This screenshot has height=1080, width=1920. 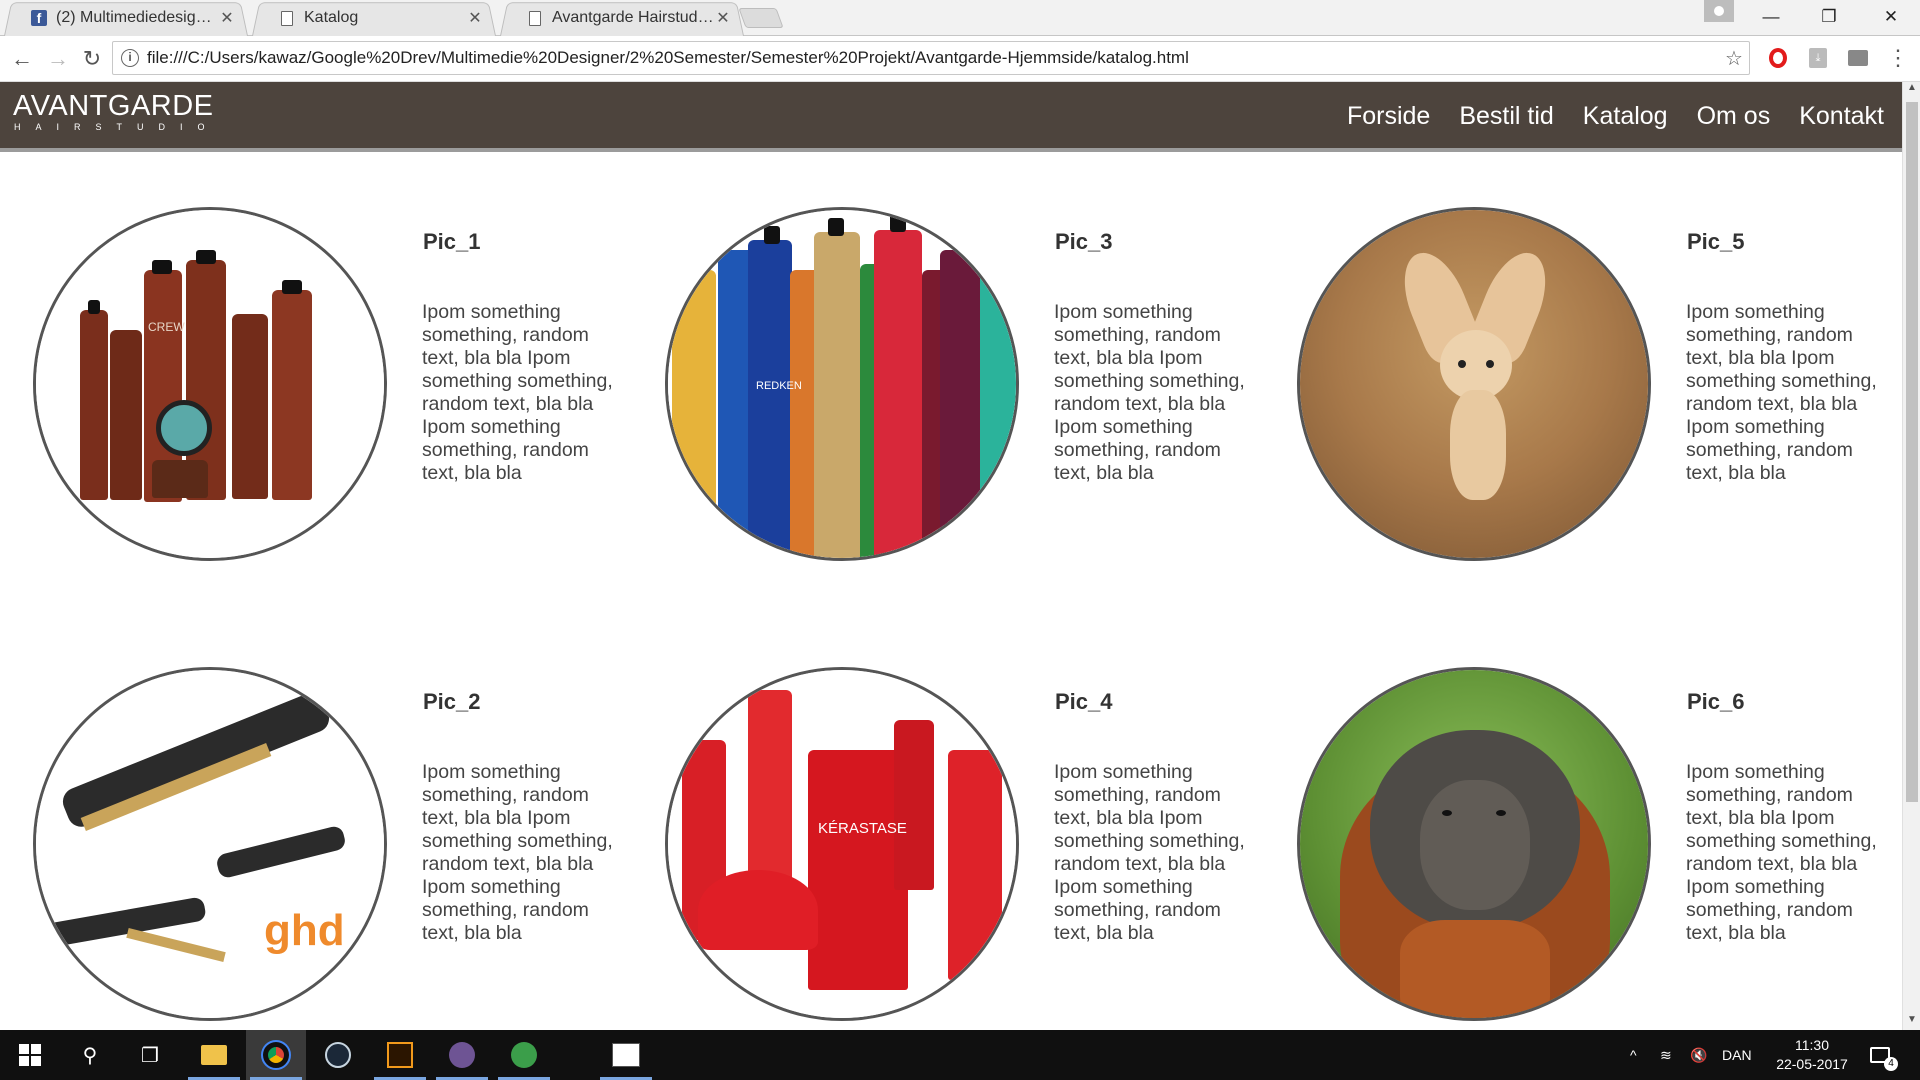 I want to click on kerastase-label: KÉRASTASE, so click(x=862, y=828).